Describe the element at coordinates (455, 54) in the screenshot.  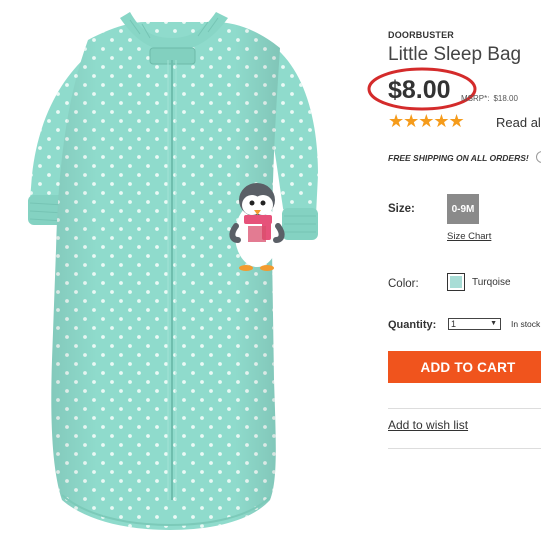
I see `product-title: Little Sleep Bag` at that location.